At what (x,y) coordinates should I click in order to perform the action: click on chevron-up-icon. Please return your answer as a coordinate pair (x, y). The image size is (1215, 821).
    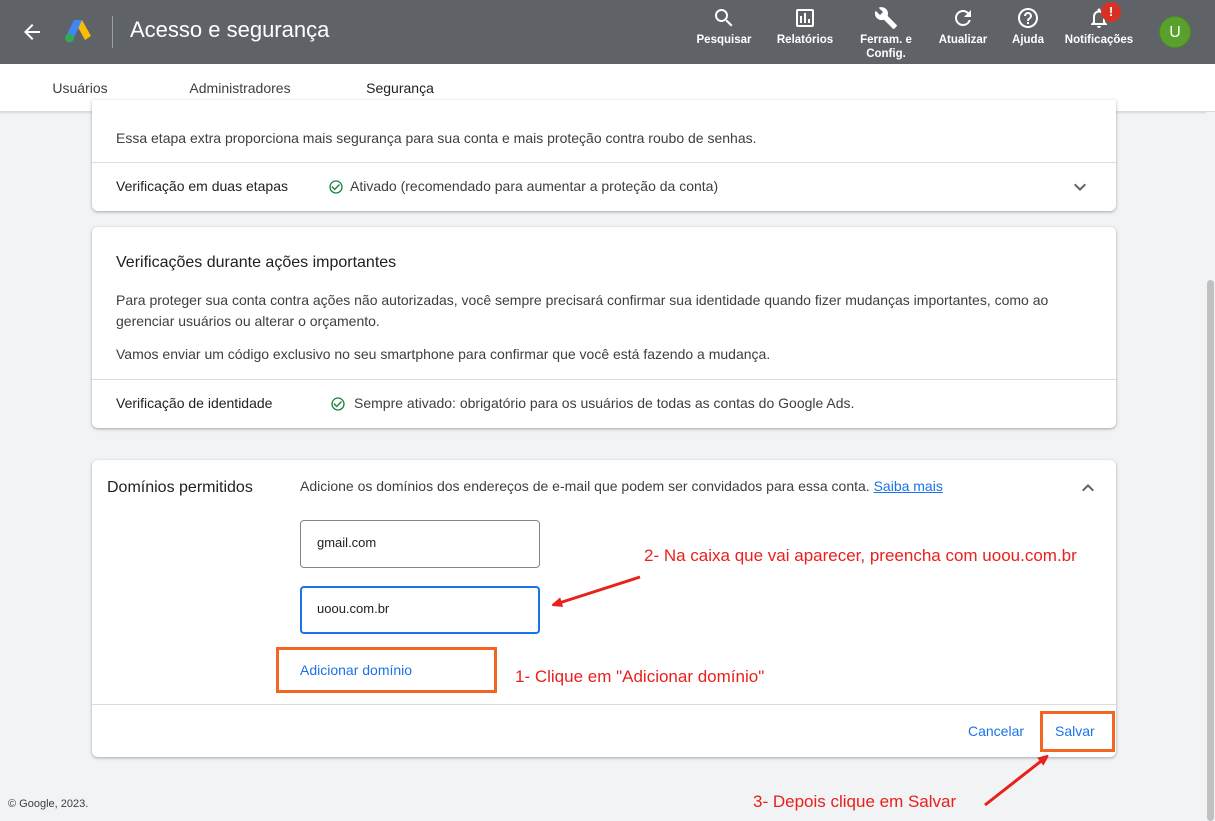
    Looking at the image, I should click on (1088, 488).